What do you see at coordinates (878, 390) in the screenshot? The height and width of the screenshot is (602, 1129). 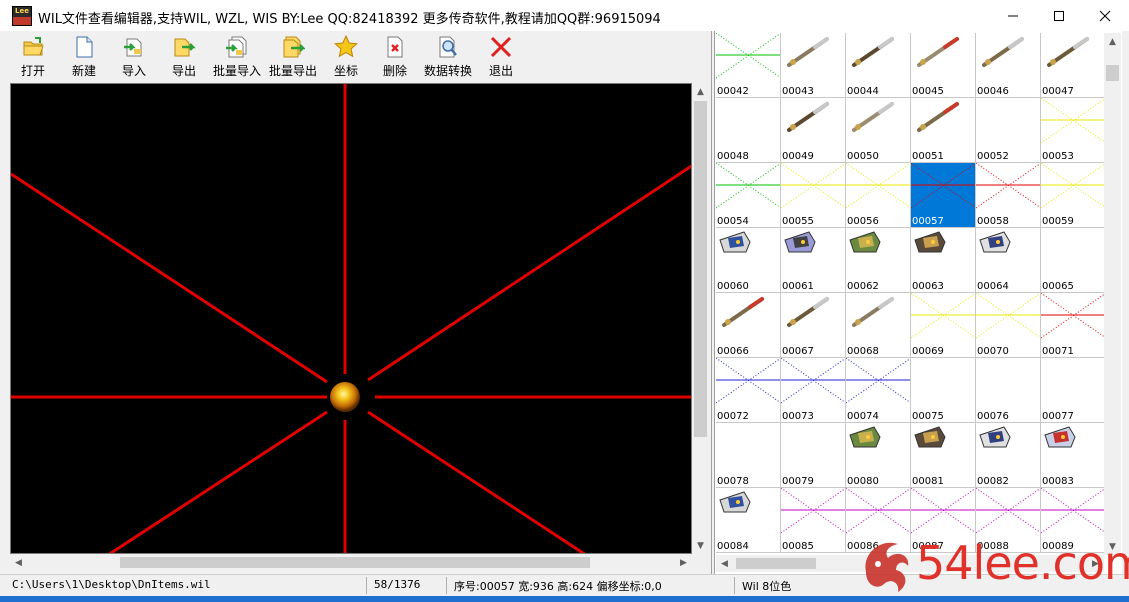 I see `thumbnail-cell: 00074` at bounding box center [878, 390].